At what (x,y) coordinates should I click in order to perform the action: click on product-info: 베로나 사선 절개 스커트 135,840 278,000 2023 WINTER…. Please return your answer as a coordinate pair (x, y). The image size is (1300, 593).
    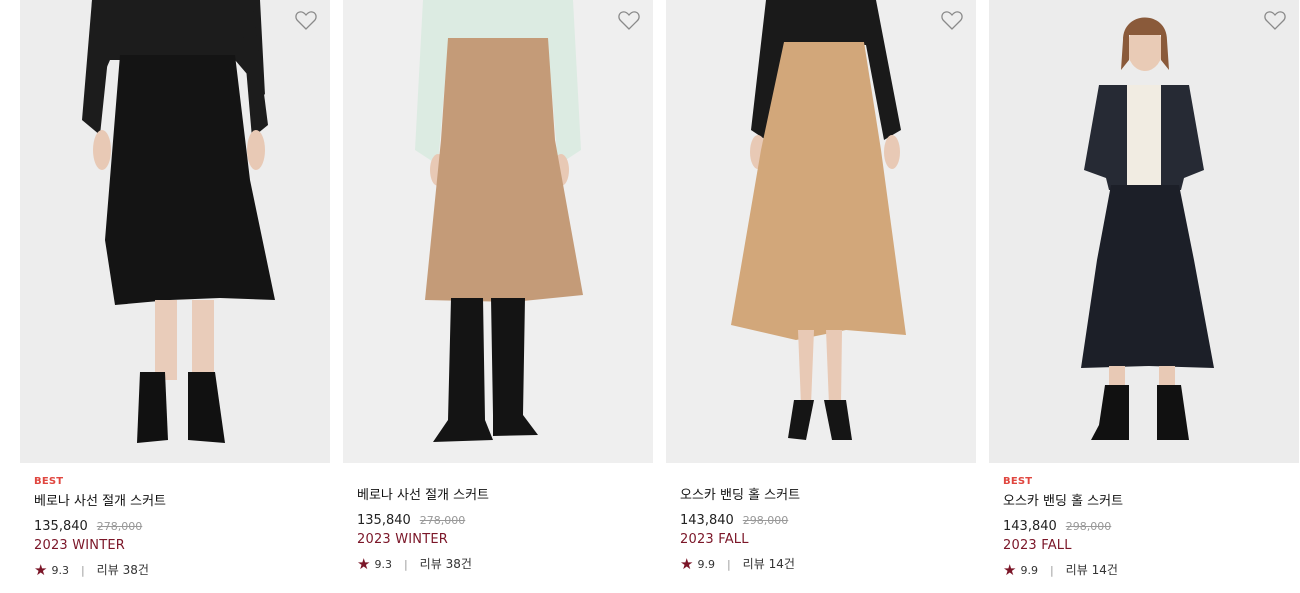
    Looking at the image, I should click on (500, 530).